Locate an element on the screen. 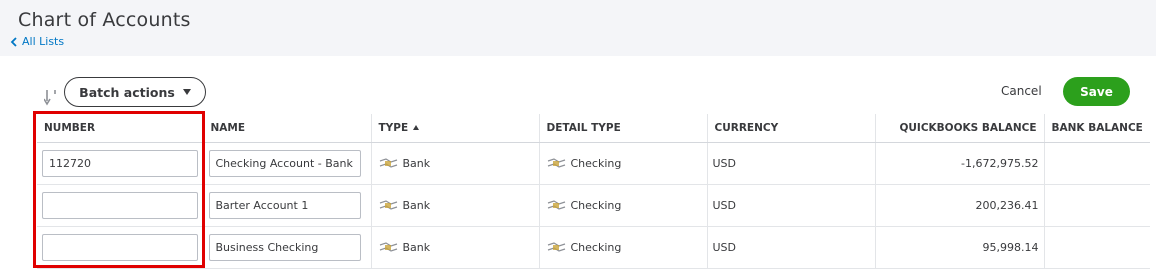  chevron-left-icon is located at coordinates (13, 41).